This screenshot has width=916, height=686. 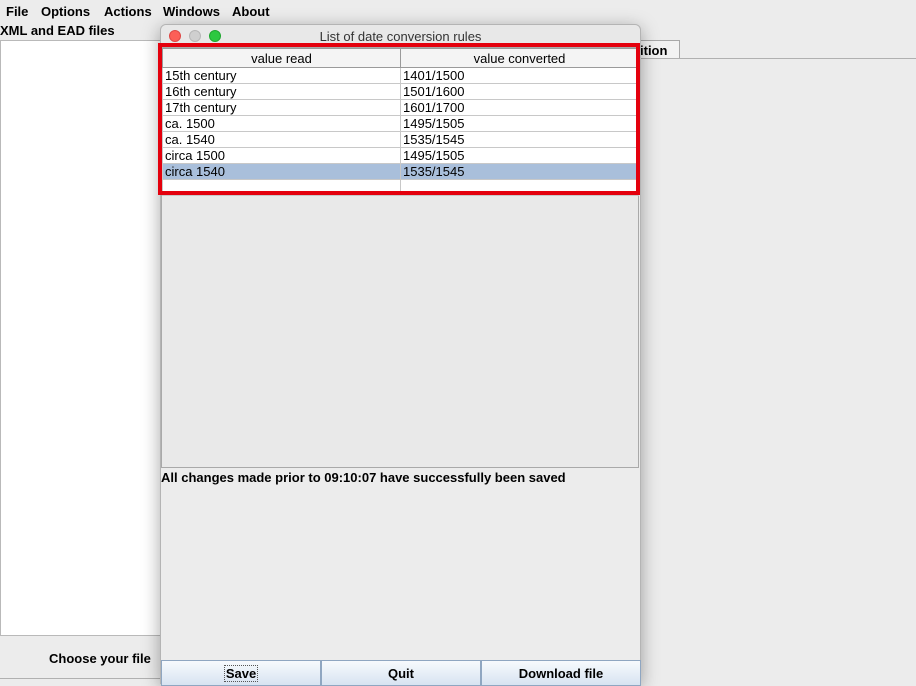 What do you see at coordinates (776, 58) in the screenshot?
I see `tab-divider` at bounding box center [776, 58].